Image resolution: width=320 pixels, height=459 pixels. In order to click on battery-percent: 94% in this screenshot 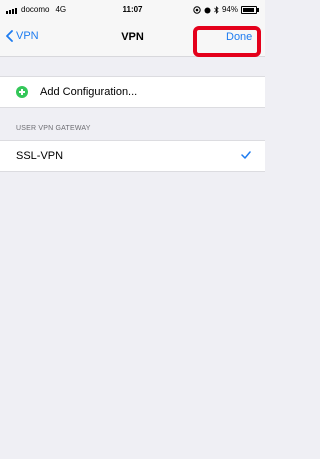, I will do `click(229, 9)`.